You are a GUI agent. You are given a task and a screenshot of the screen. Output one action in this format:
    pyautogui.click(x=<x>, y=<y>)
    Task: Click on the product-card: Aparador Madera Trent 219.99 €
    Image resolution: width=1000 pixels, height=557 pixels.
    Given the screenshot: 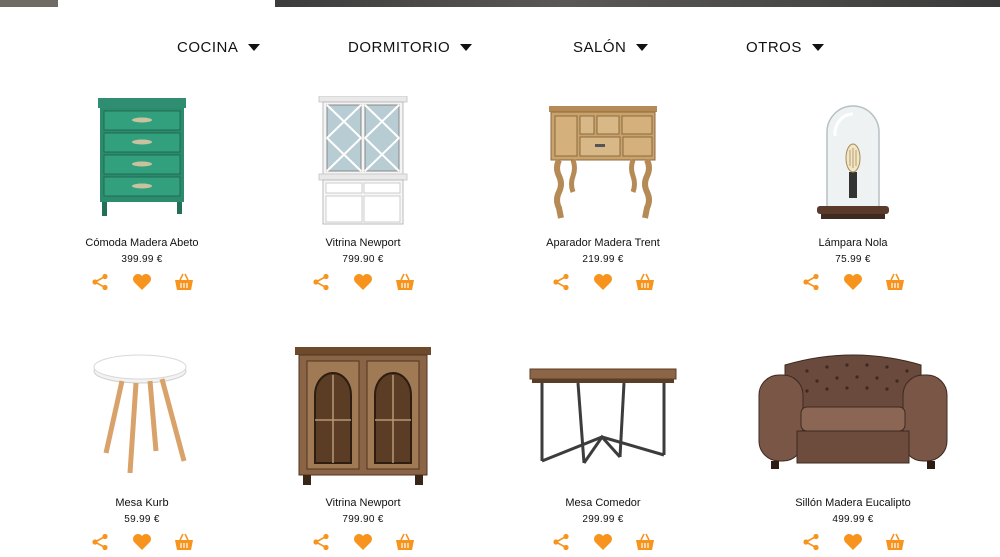 What is the action you would take?
    pyautogui.click(x=603, y=194)
    